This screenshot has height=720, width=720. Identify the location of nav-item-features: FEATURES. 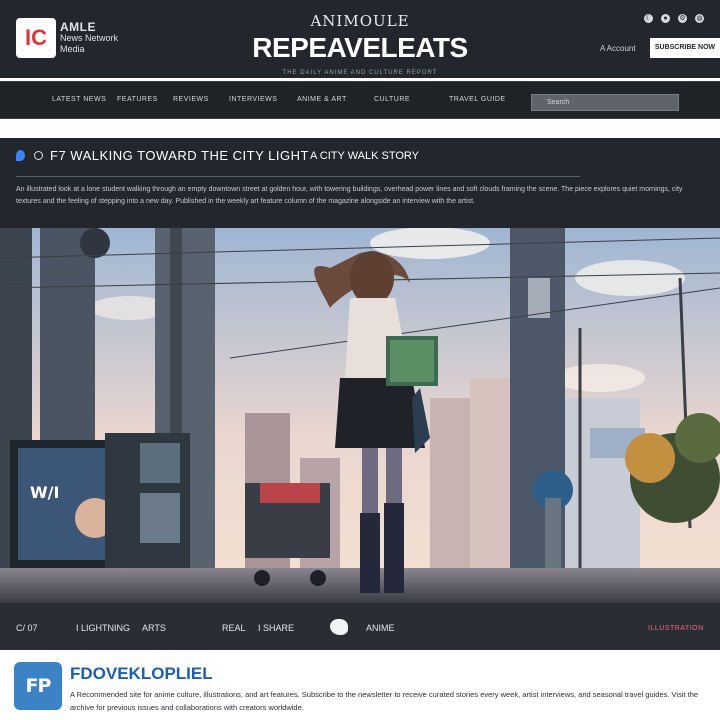
(137, 99).